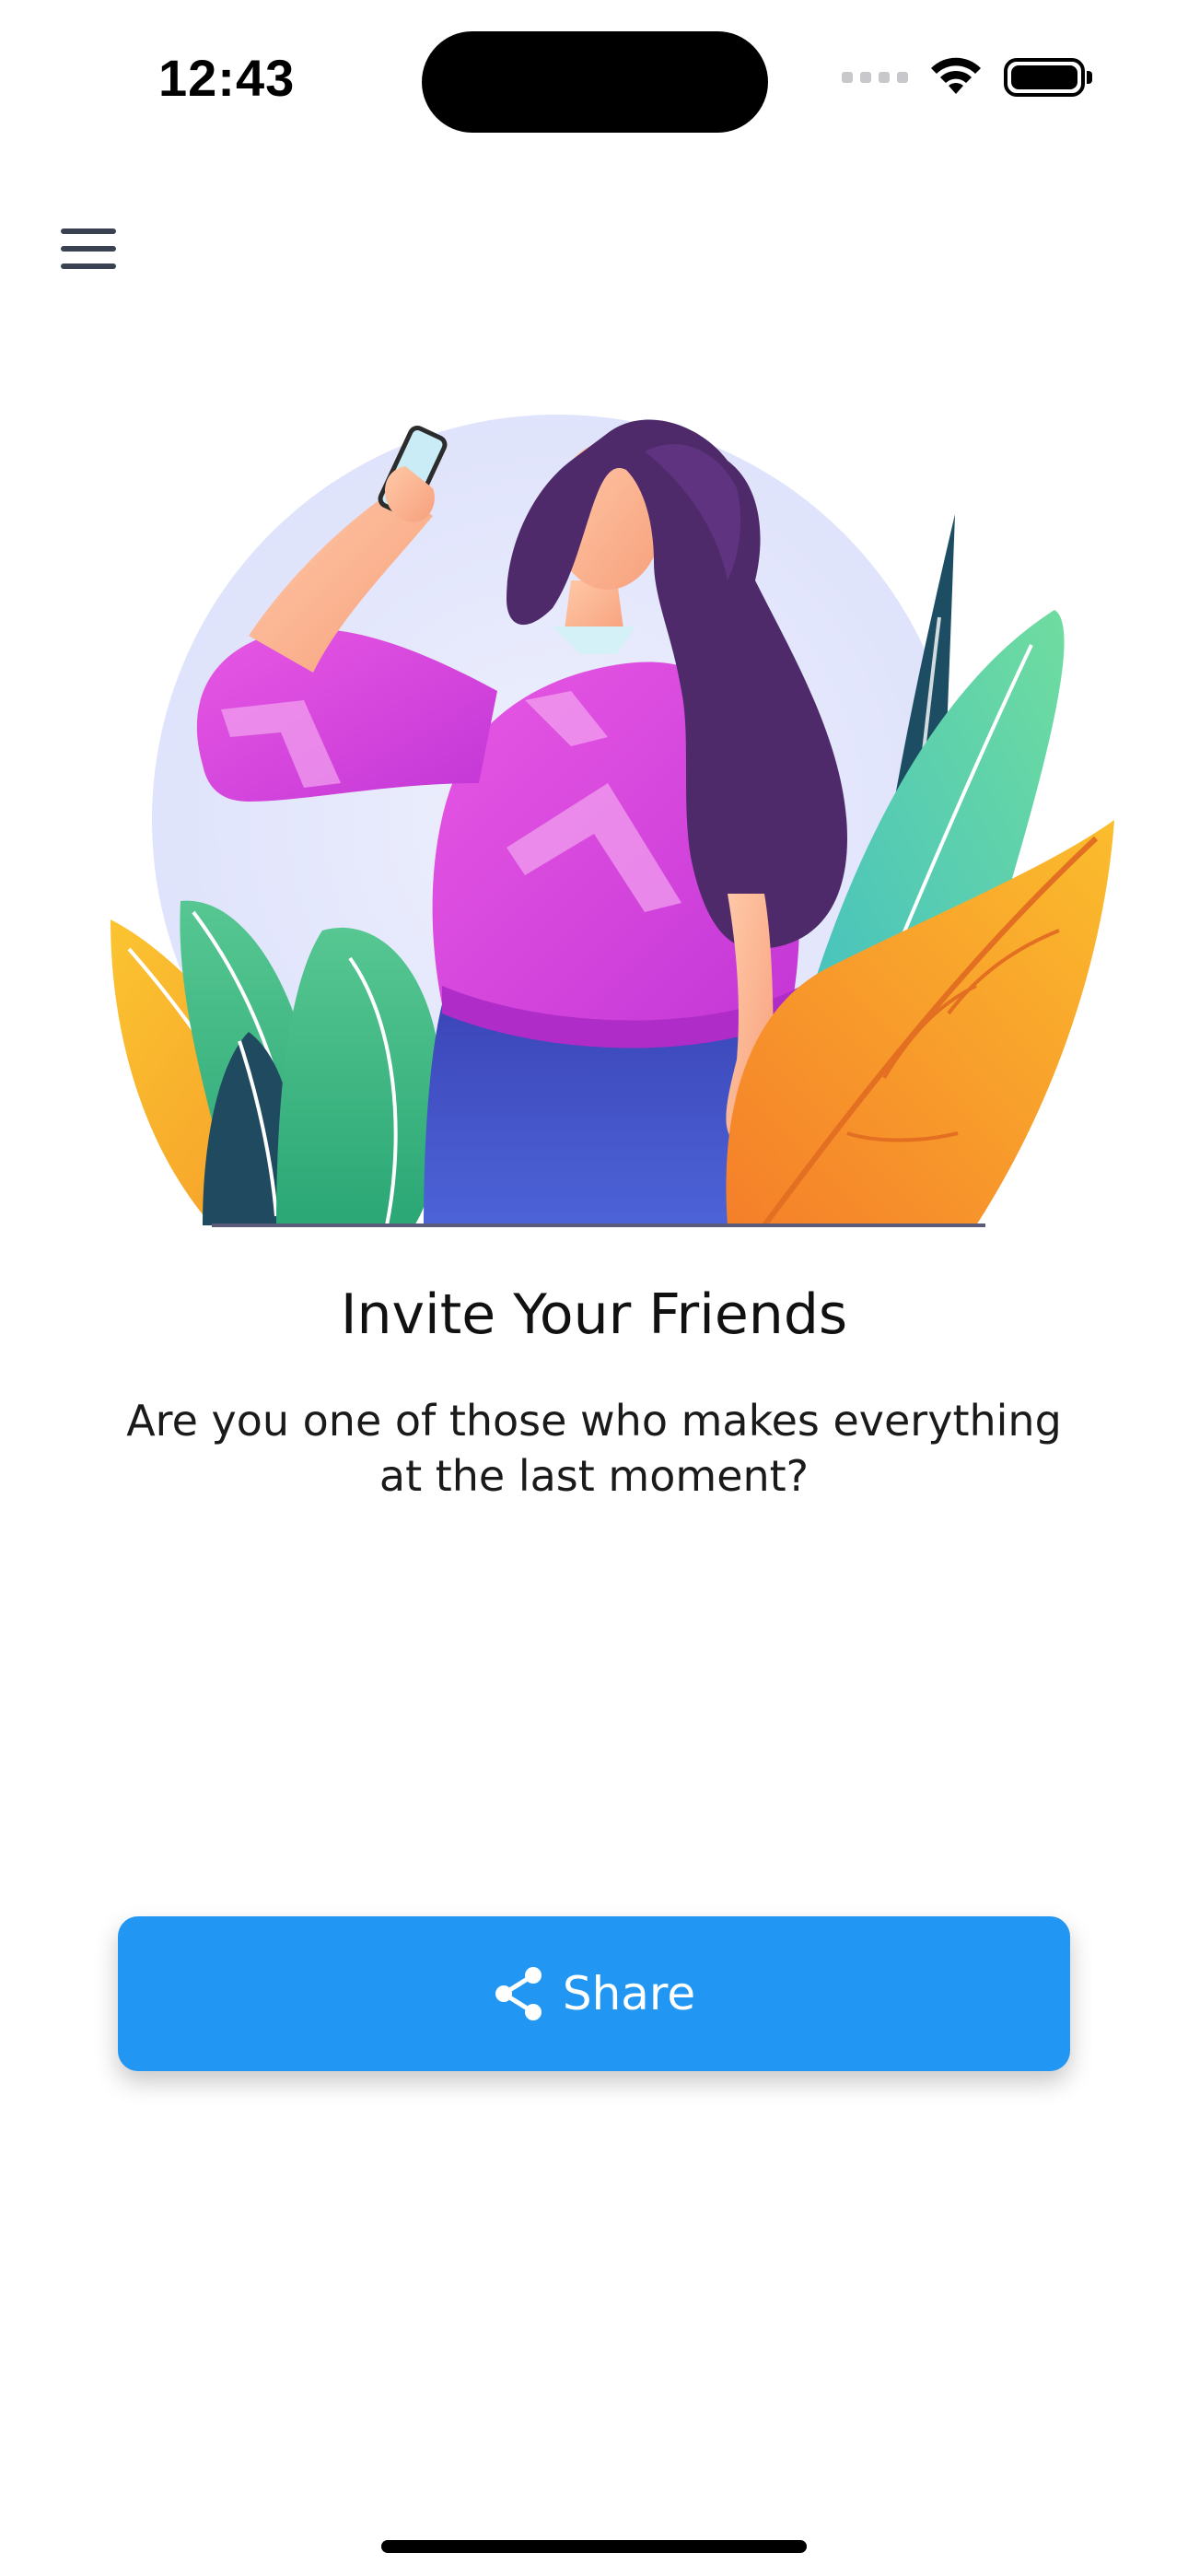  I want to click on home-indicator, so click(594, 2546).